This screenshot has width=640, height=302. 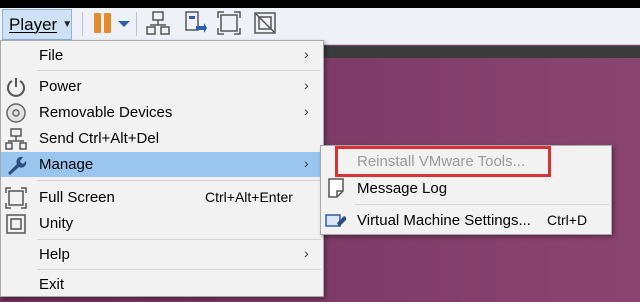 I want to click on shortcut-label: Ctrl+Alt+Enter, so click(x=249, y=197).